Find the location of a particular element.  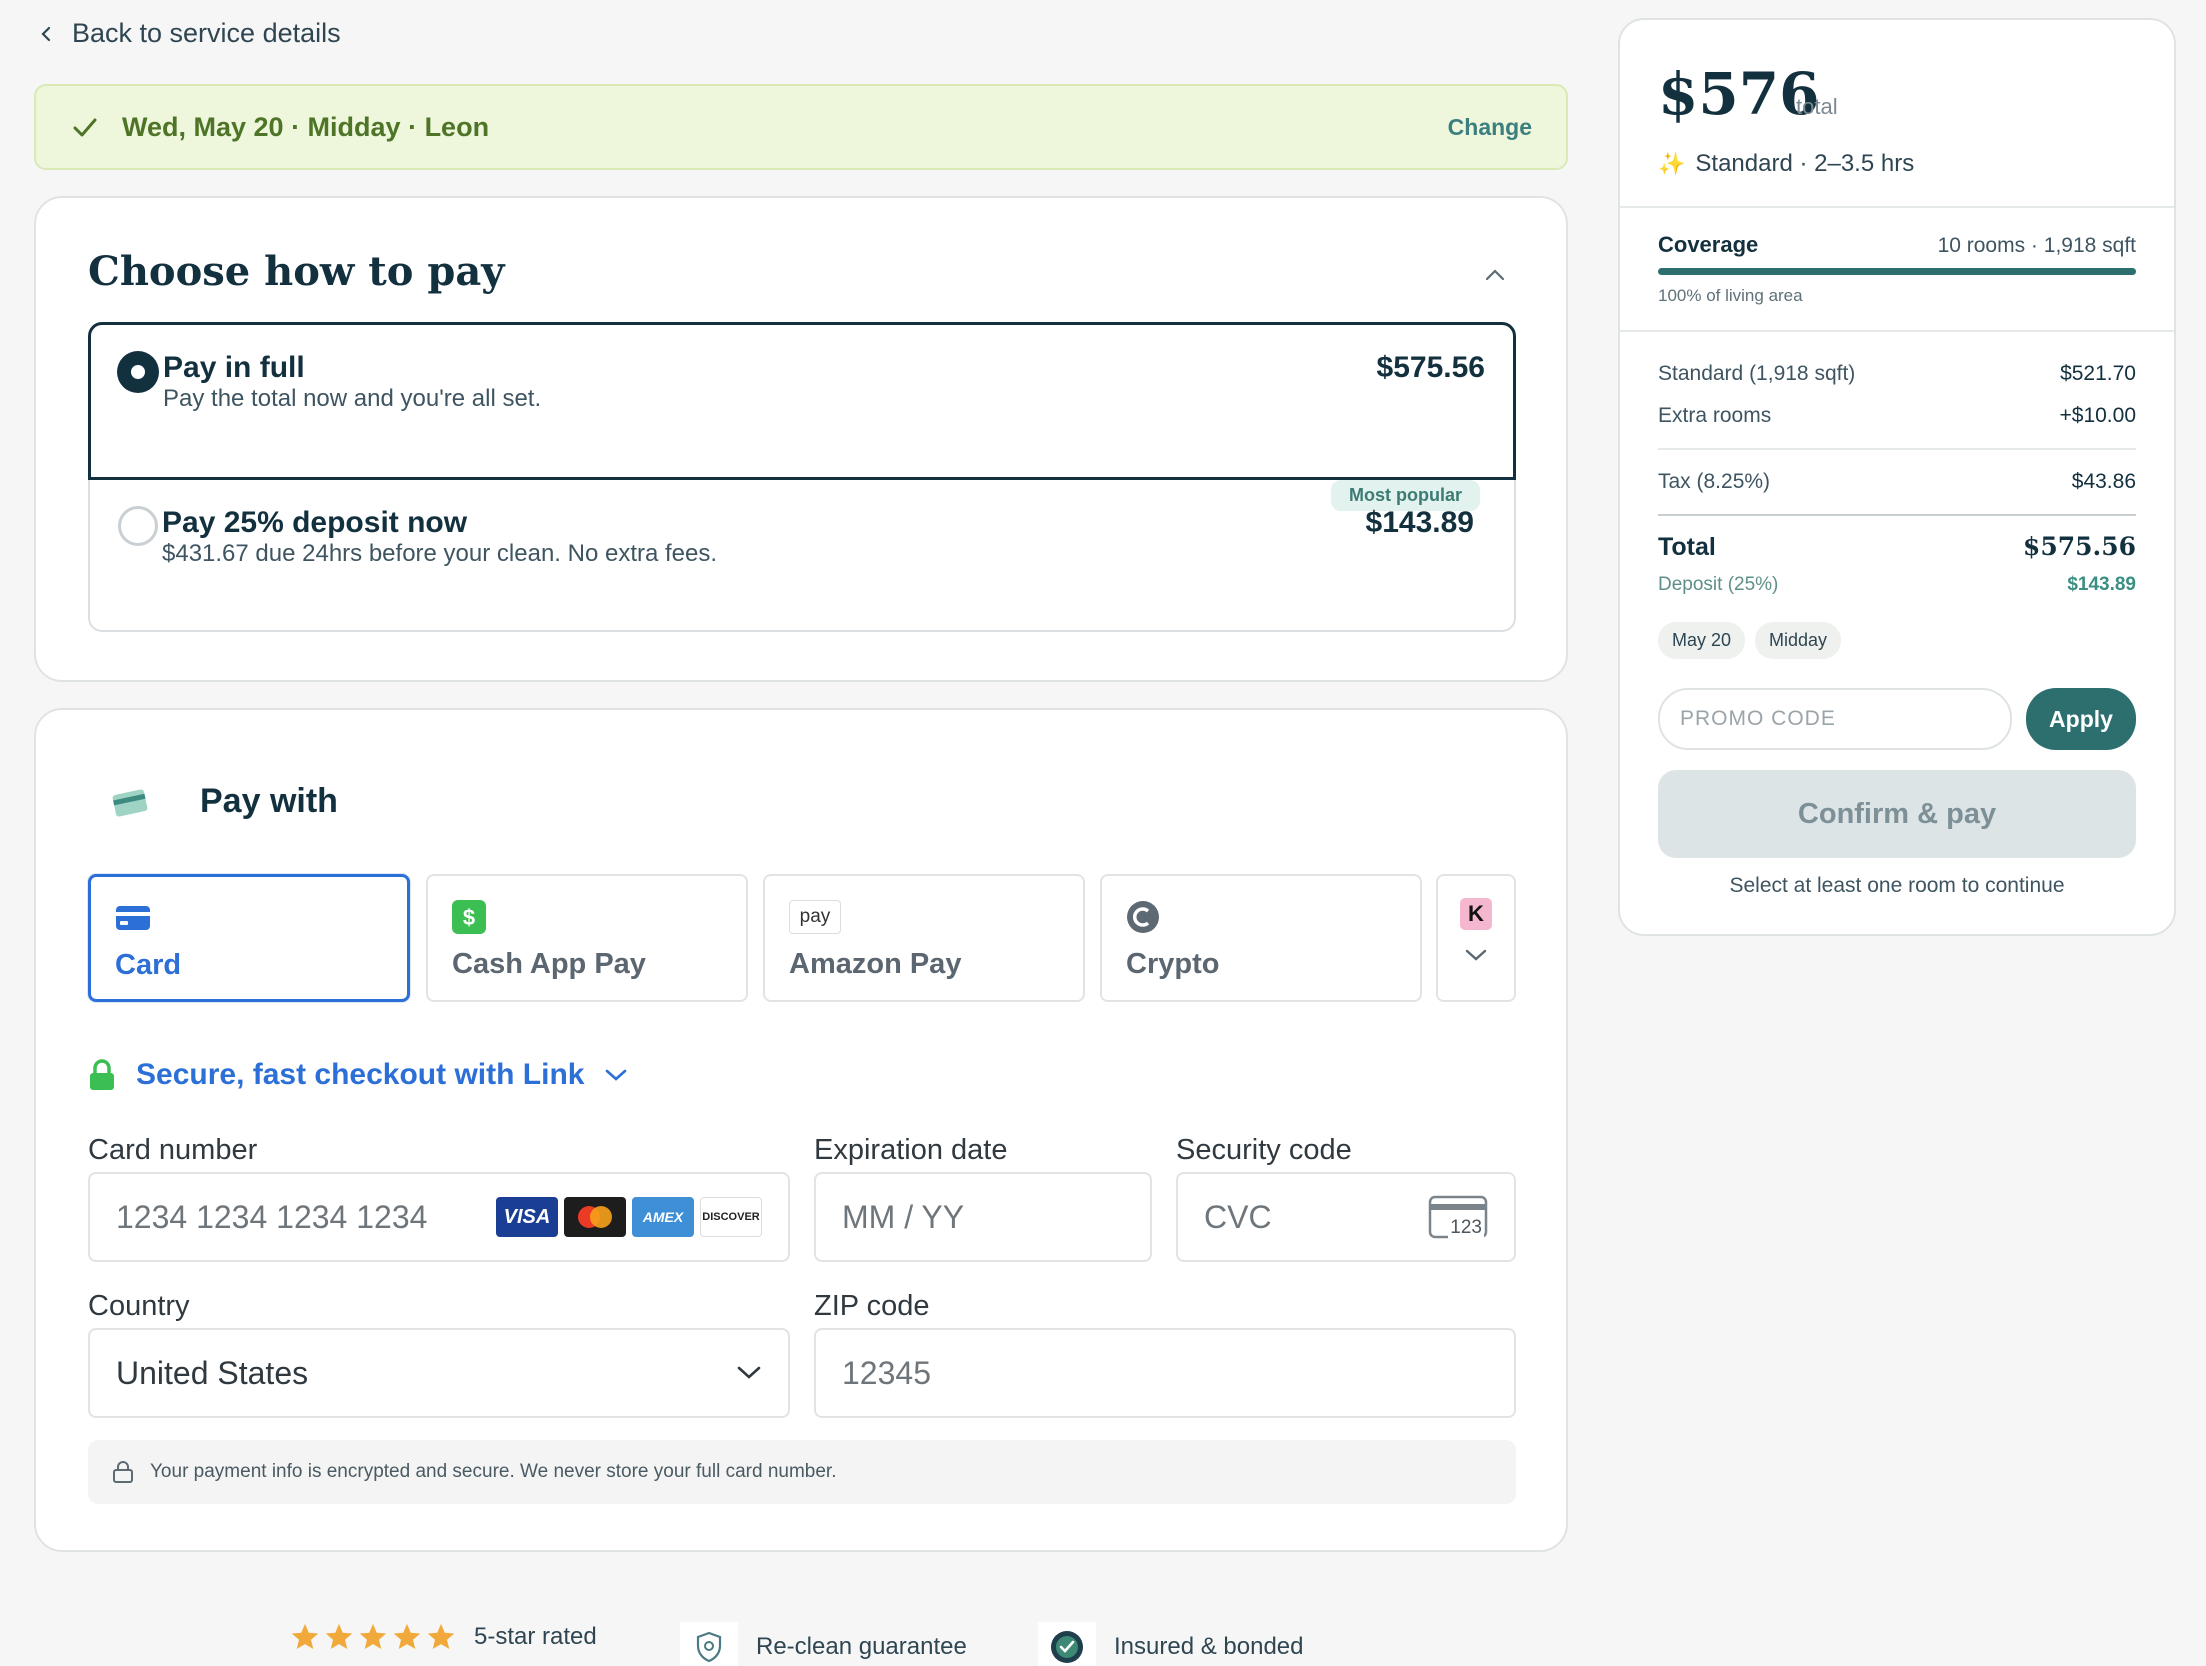

back-label: Back to service details is located at coordinates (206, 33).